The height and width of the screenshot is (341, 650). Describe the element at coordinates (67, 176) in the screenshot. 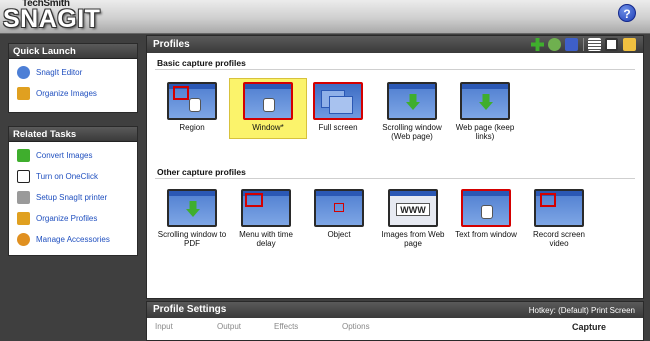

I see `task-label: Turn on OneClick` at that location.